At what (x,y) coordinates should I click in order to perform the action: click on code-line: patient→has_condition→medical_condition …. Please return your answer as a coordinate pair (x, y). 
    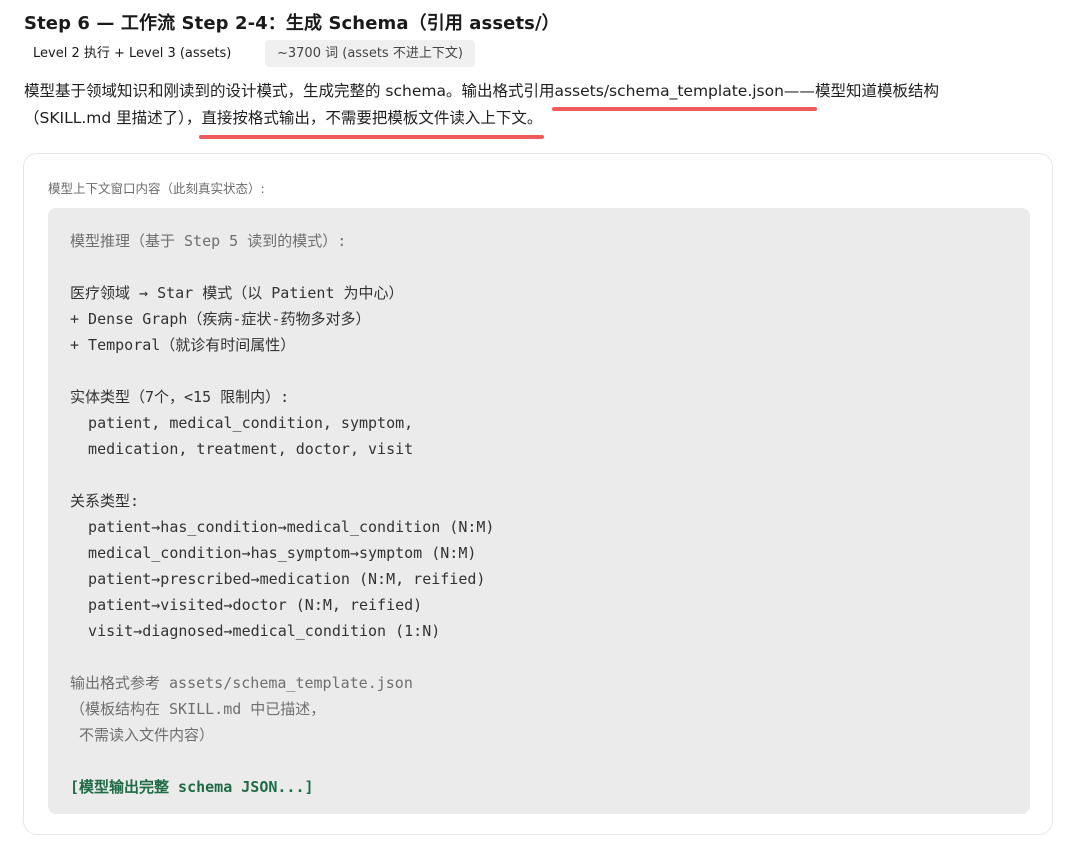
    Looking at the image, I should click on (282, 527).